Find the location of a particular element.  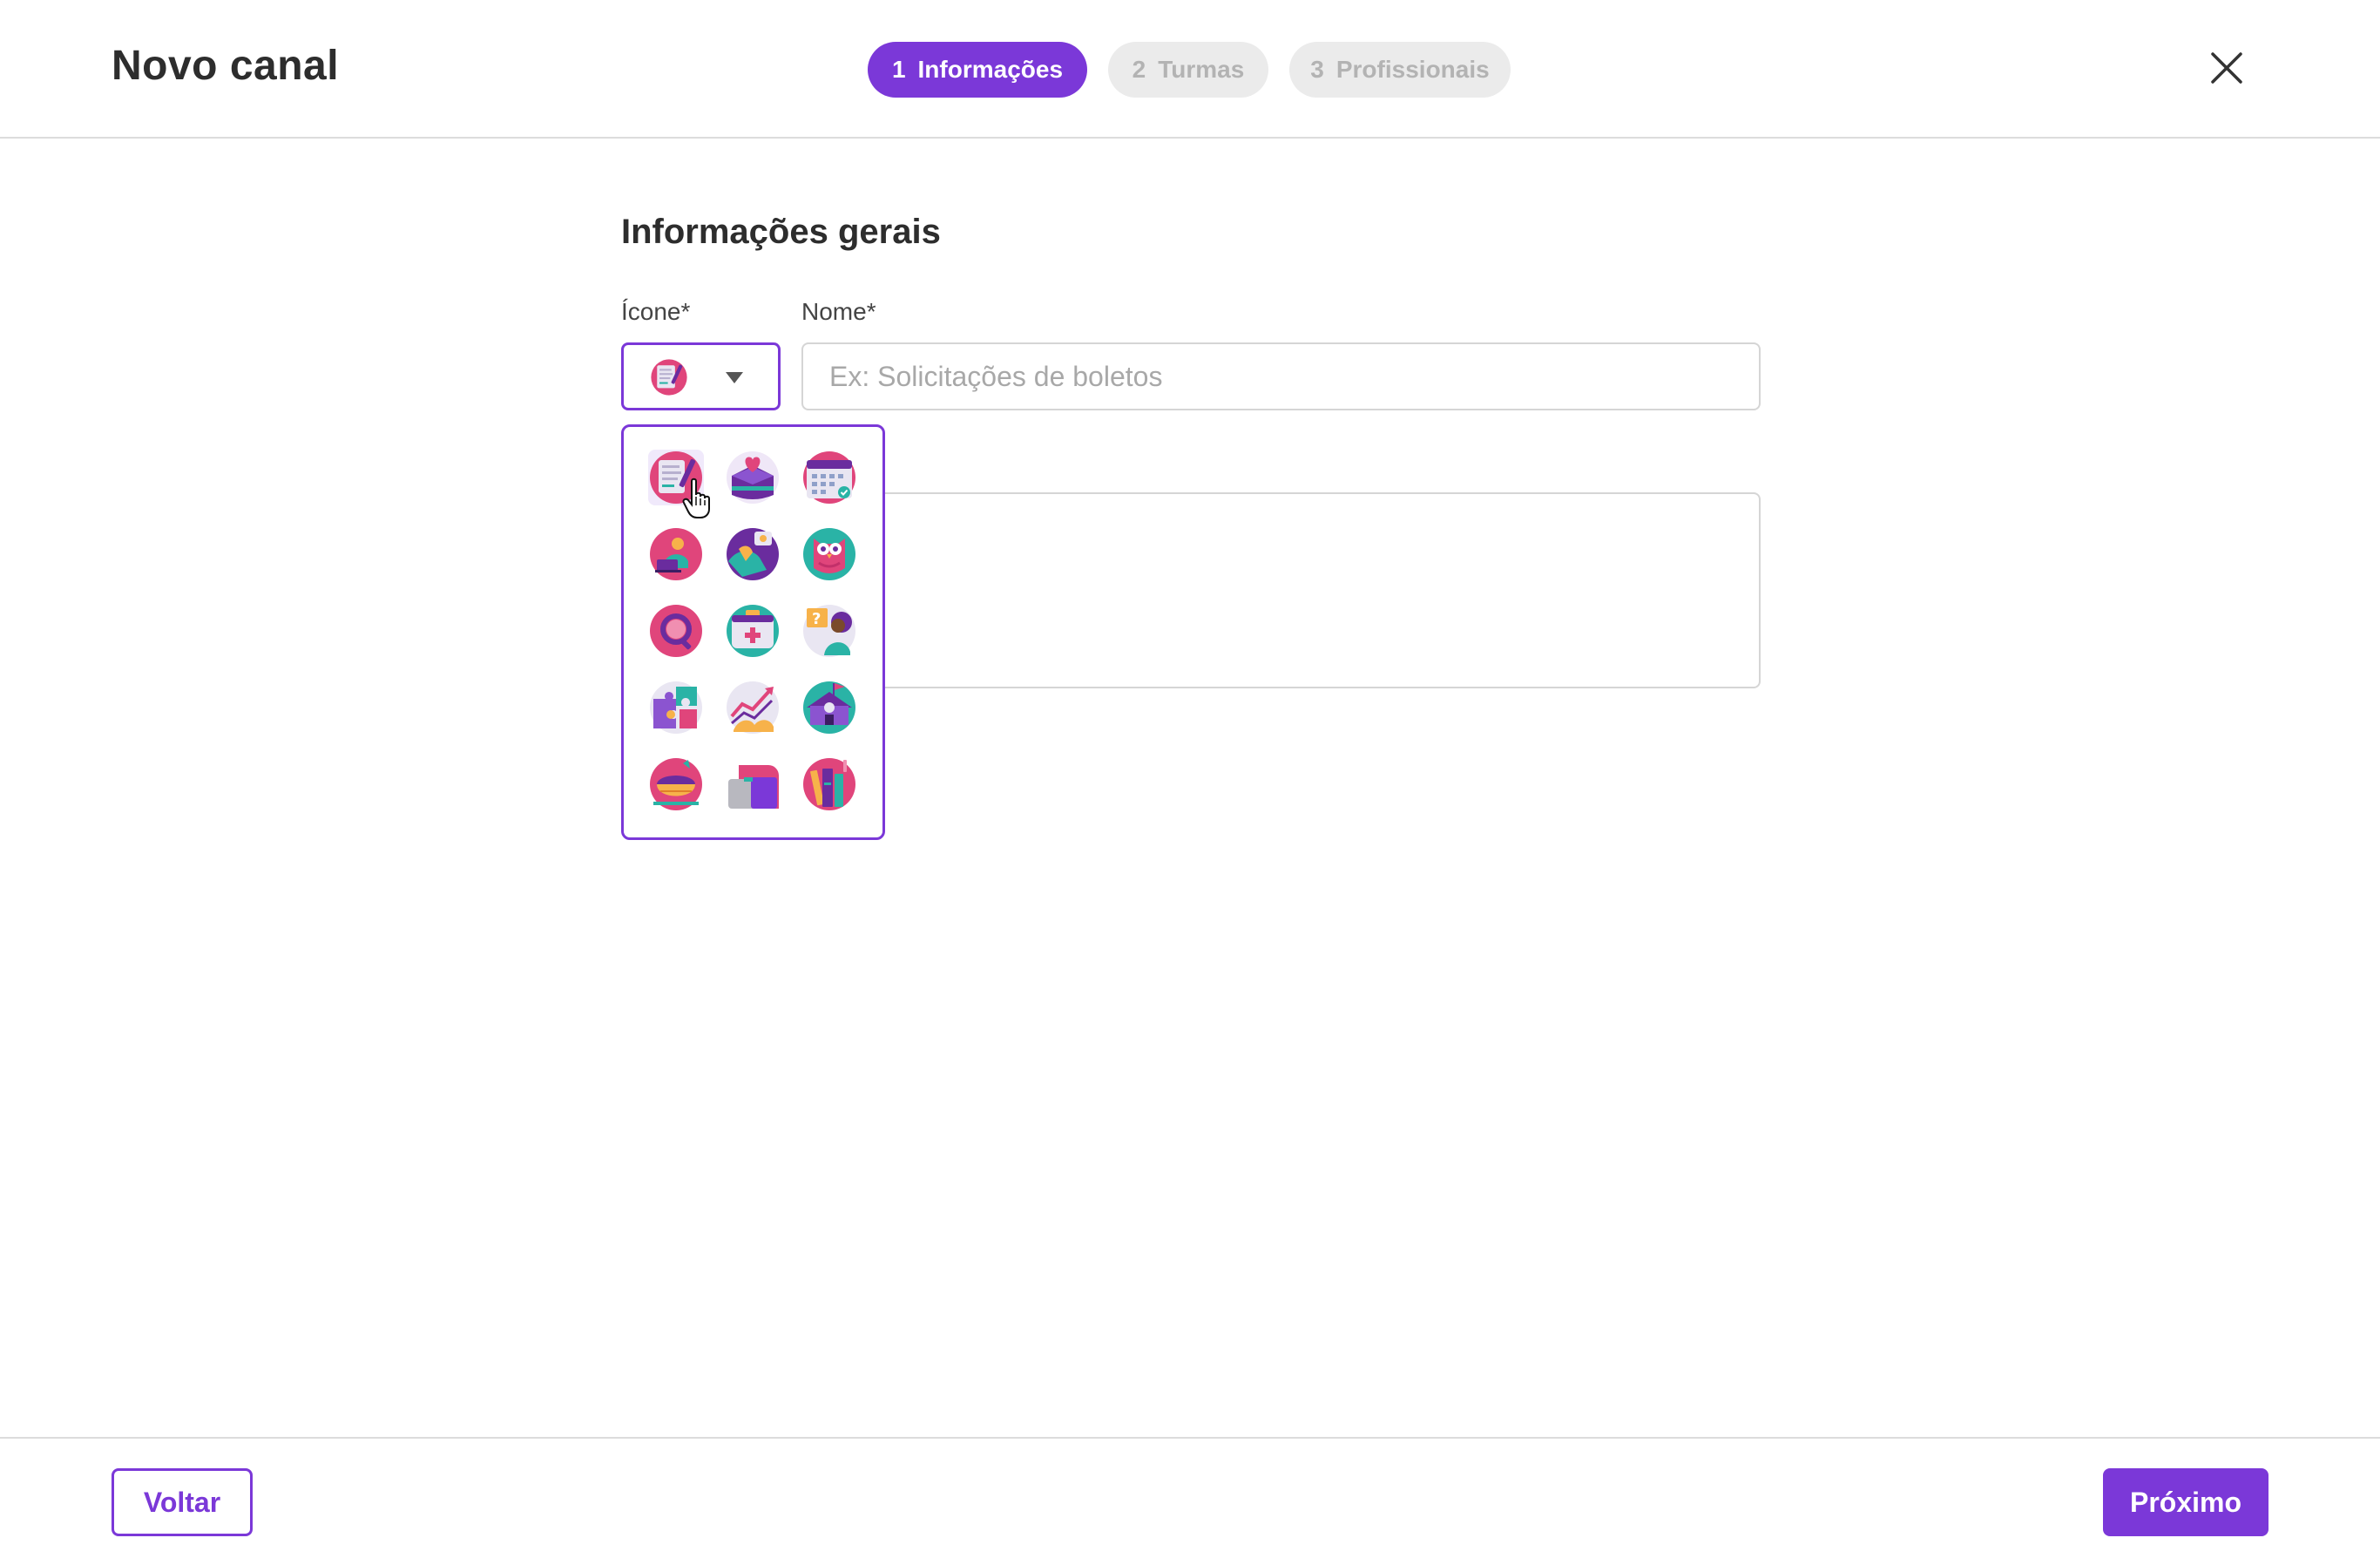

step-number: 1 is located at coordinates (898, 69).